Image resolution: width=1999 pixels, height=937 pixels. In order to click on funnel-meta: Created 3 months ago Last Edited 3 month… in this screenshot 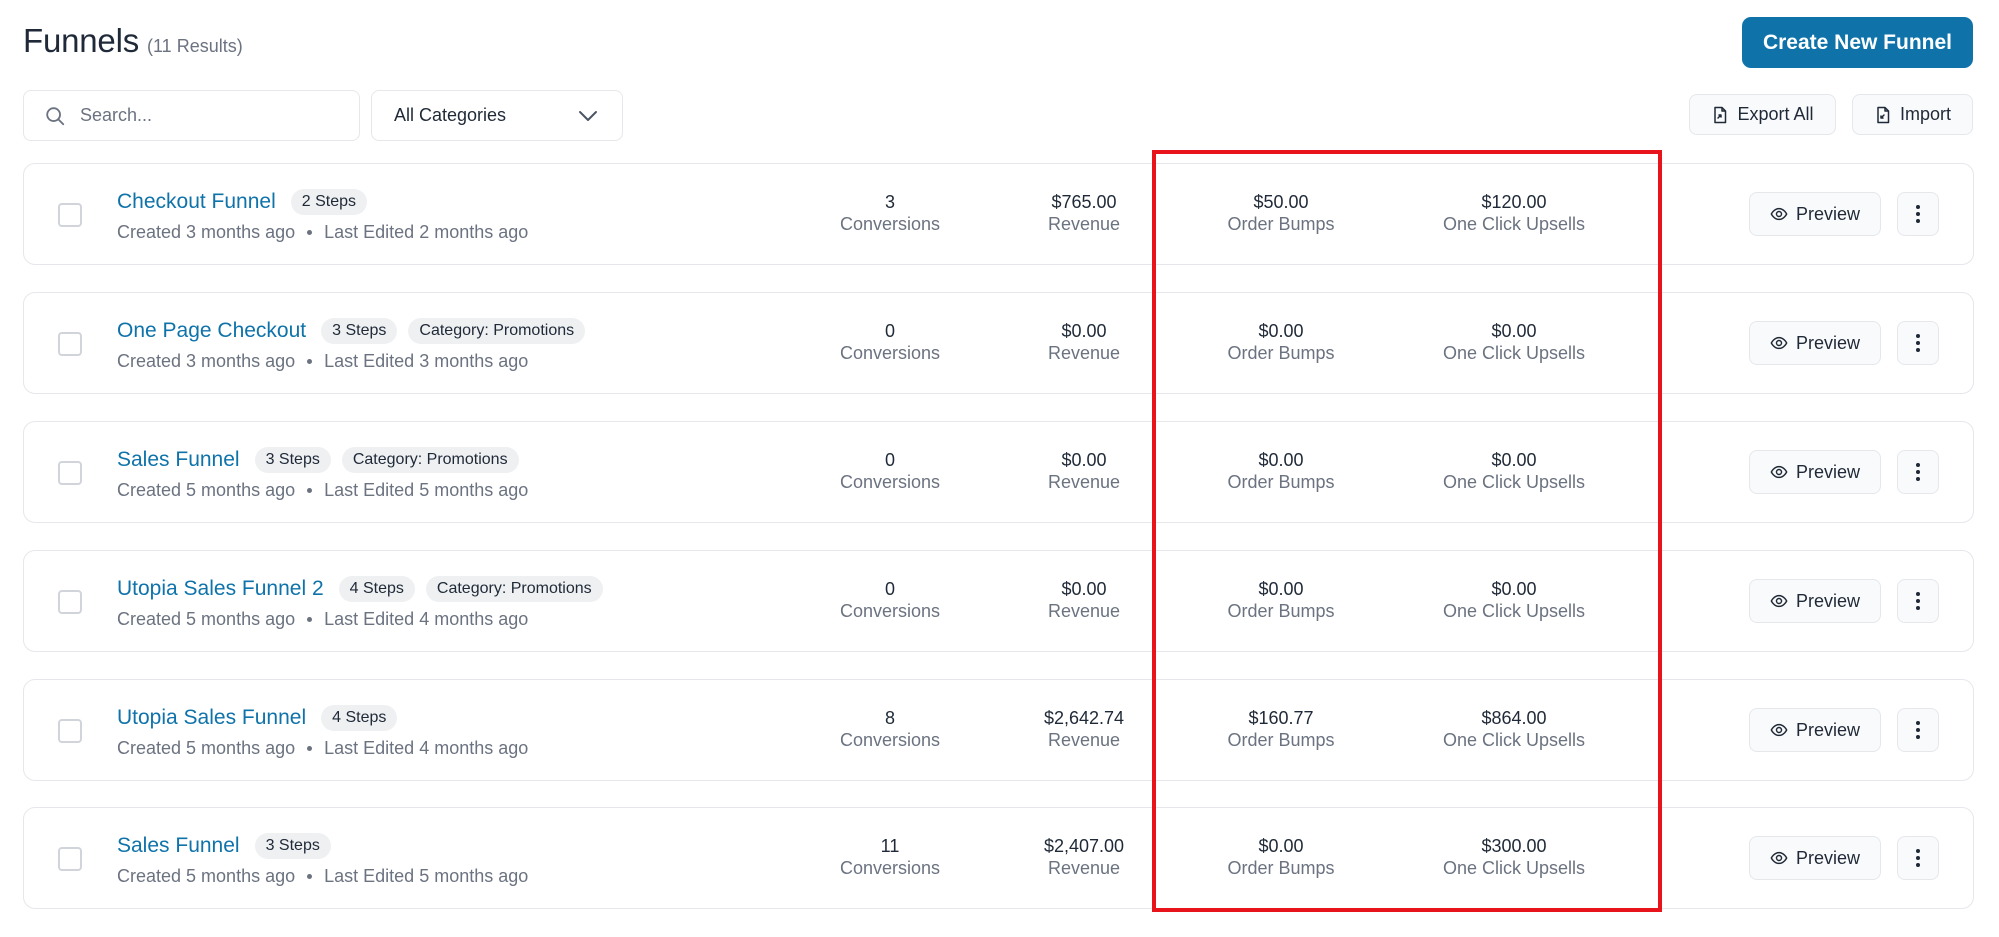, I will do `click(351, 361)`.